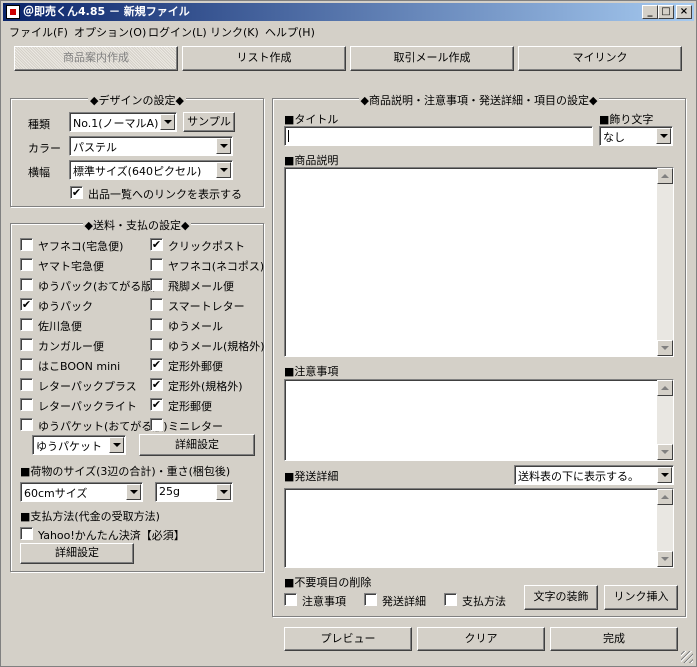  Describe the element at coordinates (290, 32) in the screenshot. I see `menu-help: ヘルプ(H)` at that location.